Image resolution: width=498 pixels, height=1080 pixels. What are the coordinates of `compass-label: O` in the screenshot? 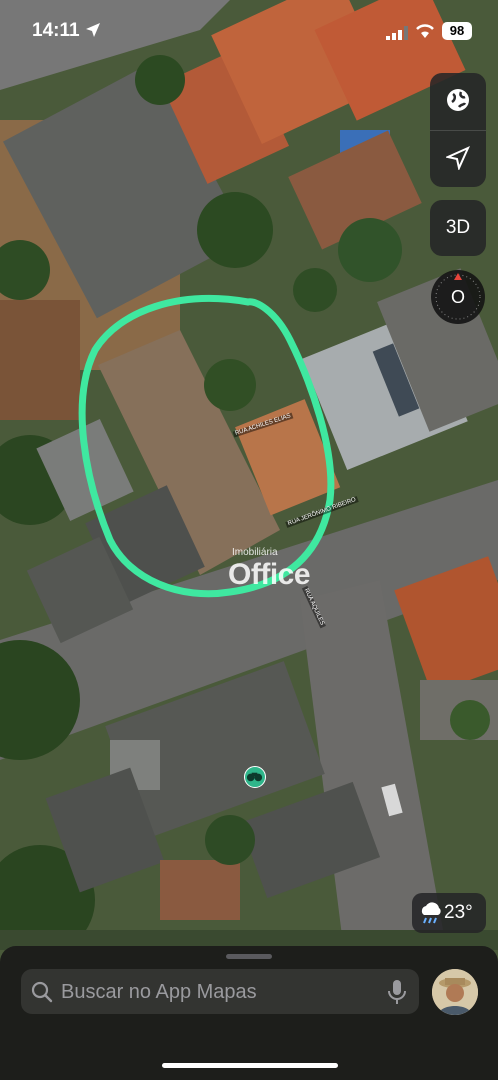 It's located at (457, 297).